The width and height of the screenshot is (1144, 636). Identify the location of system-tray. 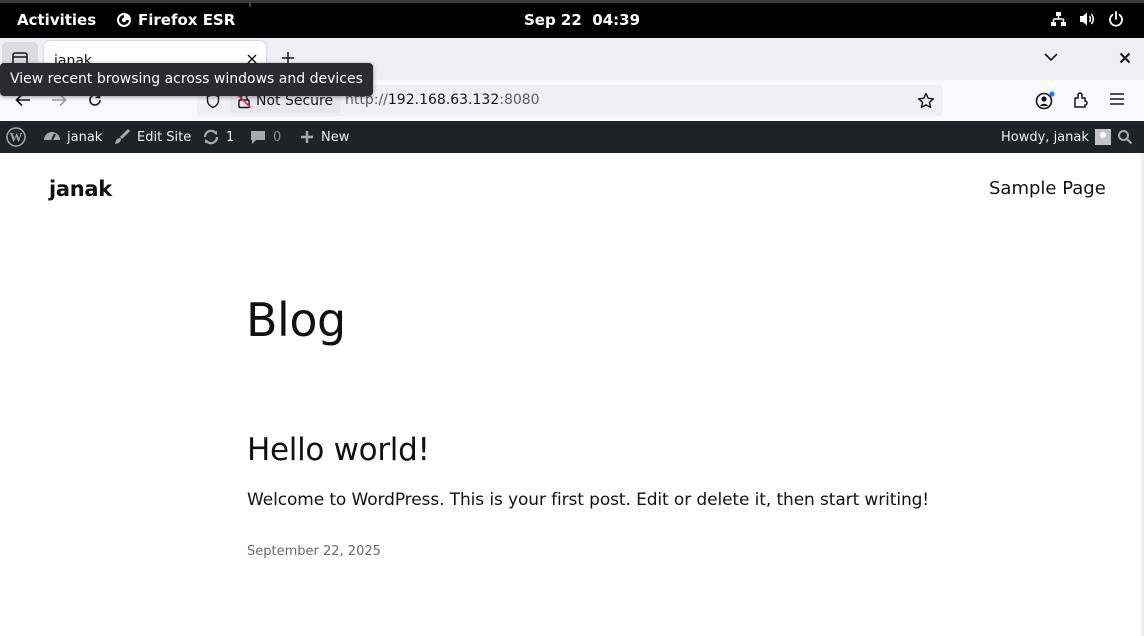
(1087, 19).